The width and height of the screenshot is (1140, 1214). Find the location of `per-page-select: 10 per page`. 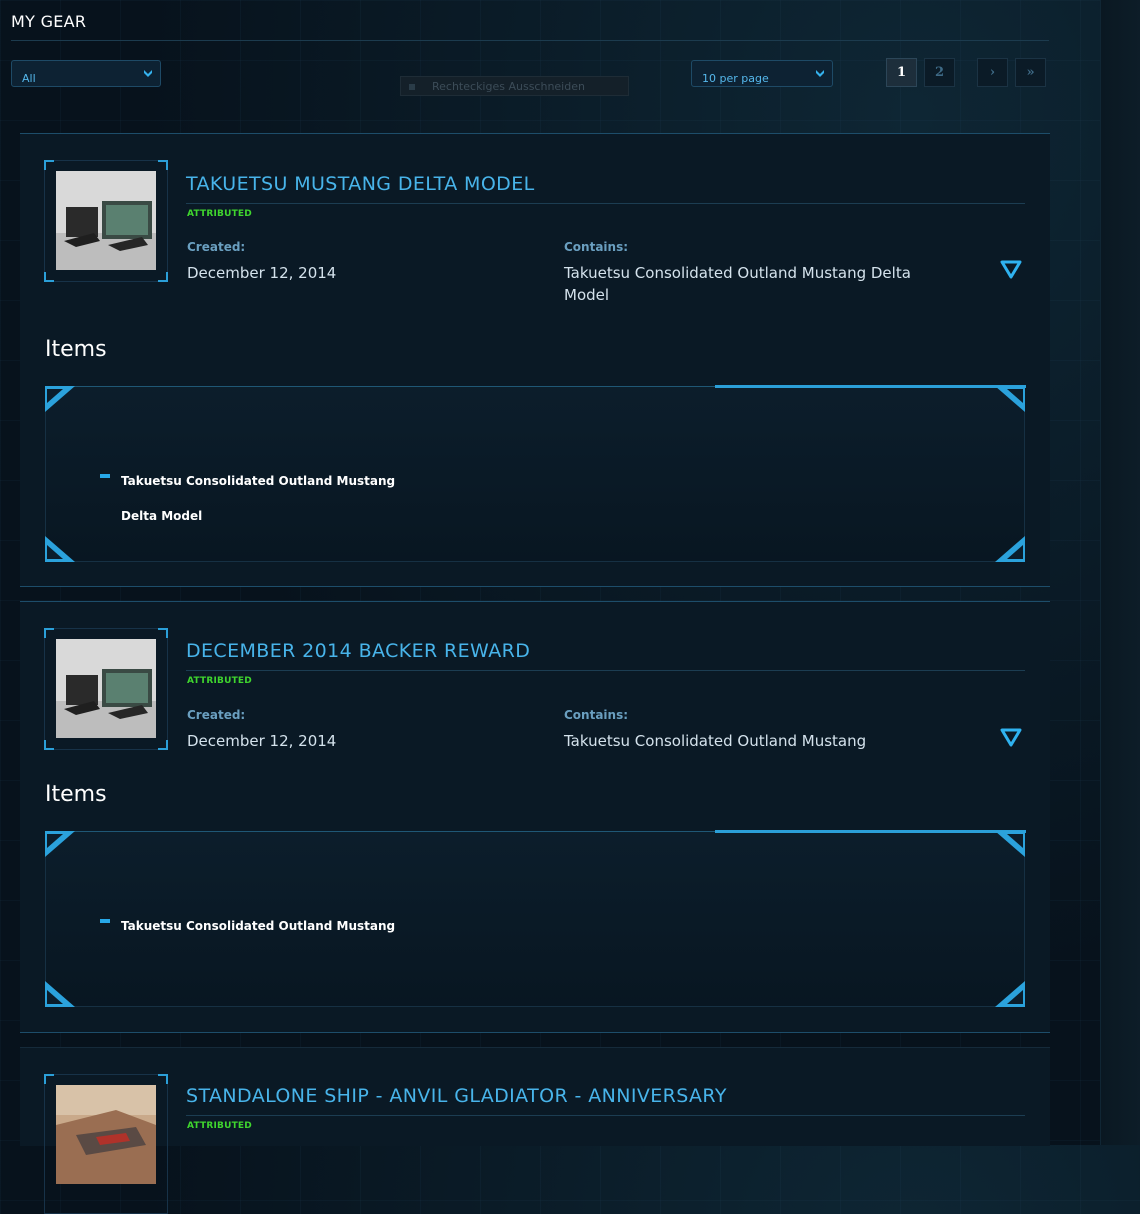

per-page-select: 10 per page is located at coordinates (762, 73).